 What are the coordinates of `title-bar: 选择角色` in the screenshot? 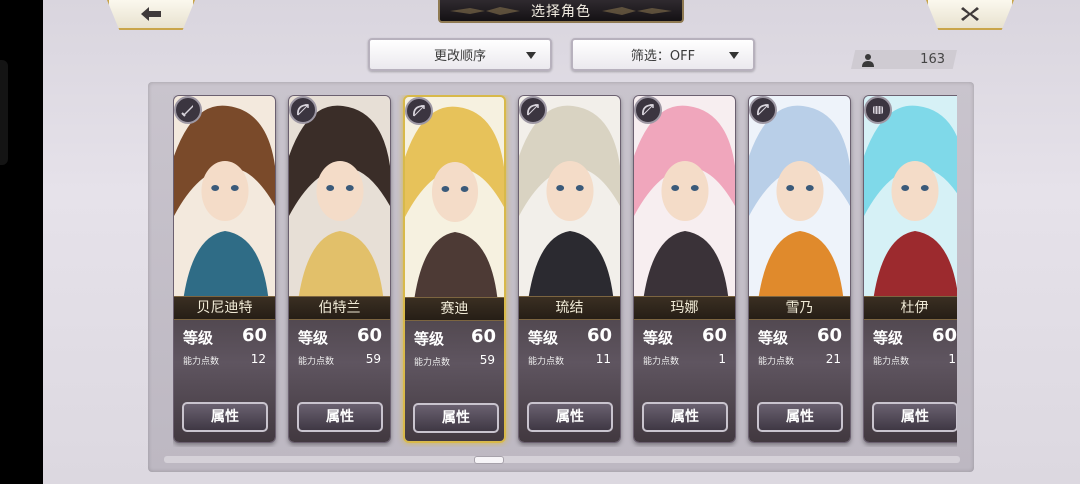 It's located at (561, 11).